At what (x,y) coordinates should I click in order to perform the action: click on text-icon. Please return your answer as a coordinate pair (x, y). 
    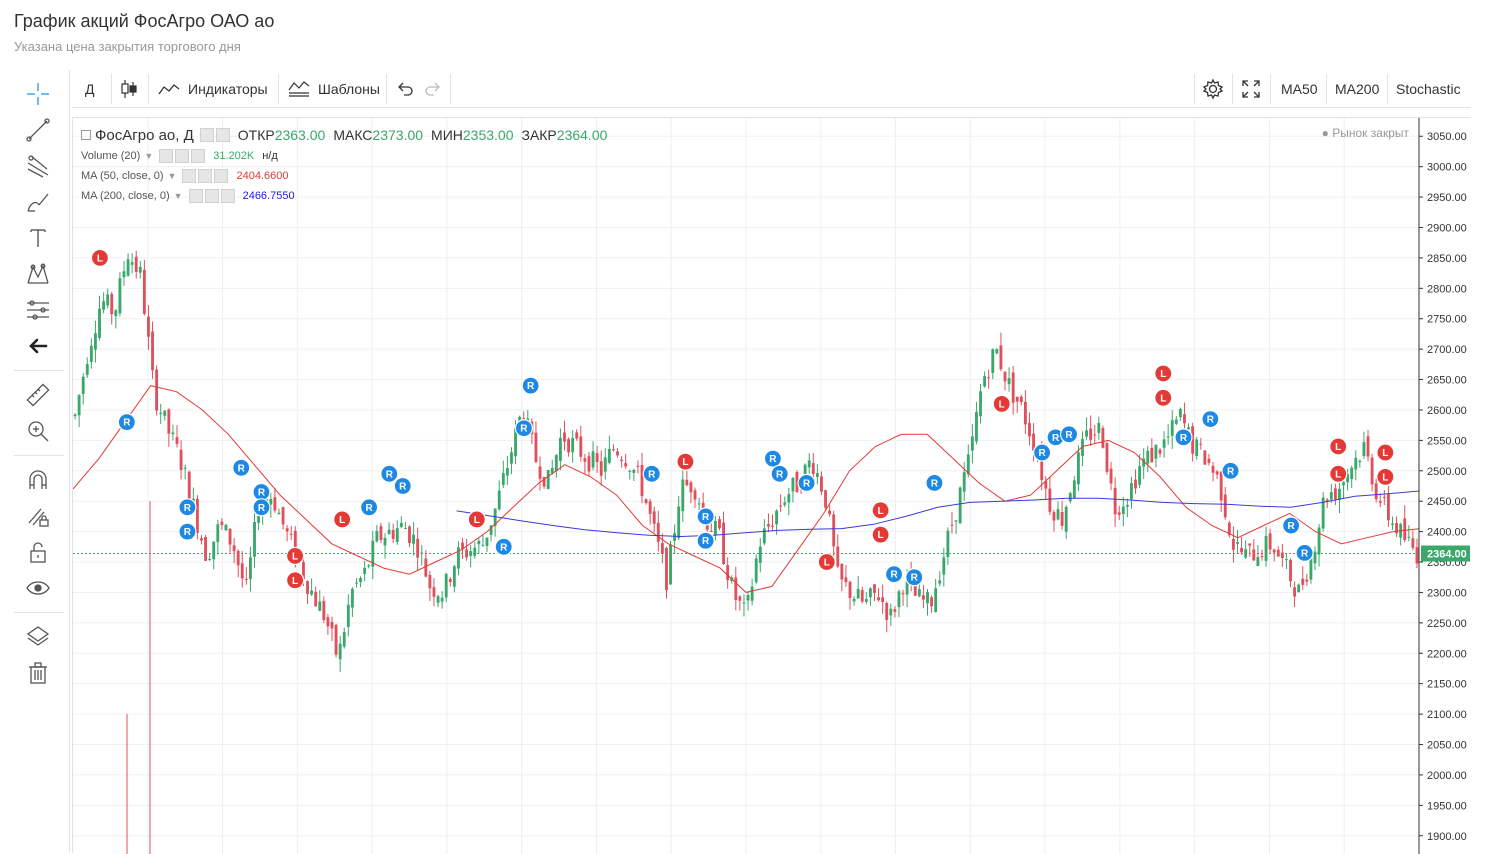
    Looking at the image, I should click on (38, 238).